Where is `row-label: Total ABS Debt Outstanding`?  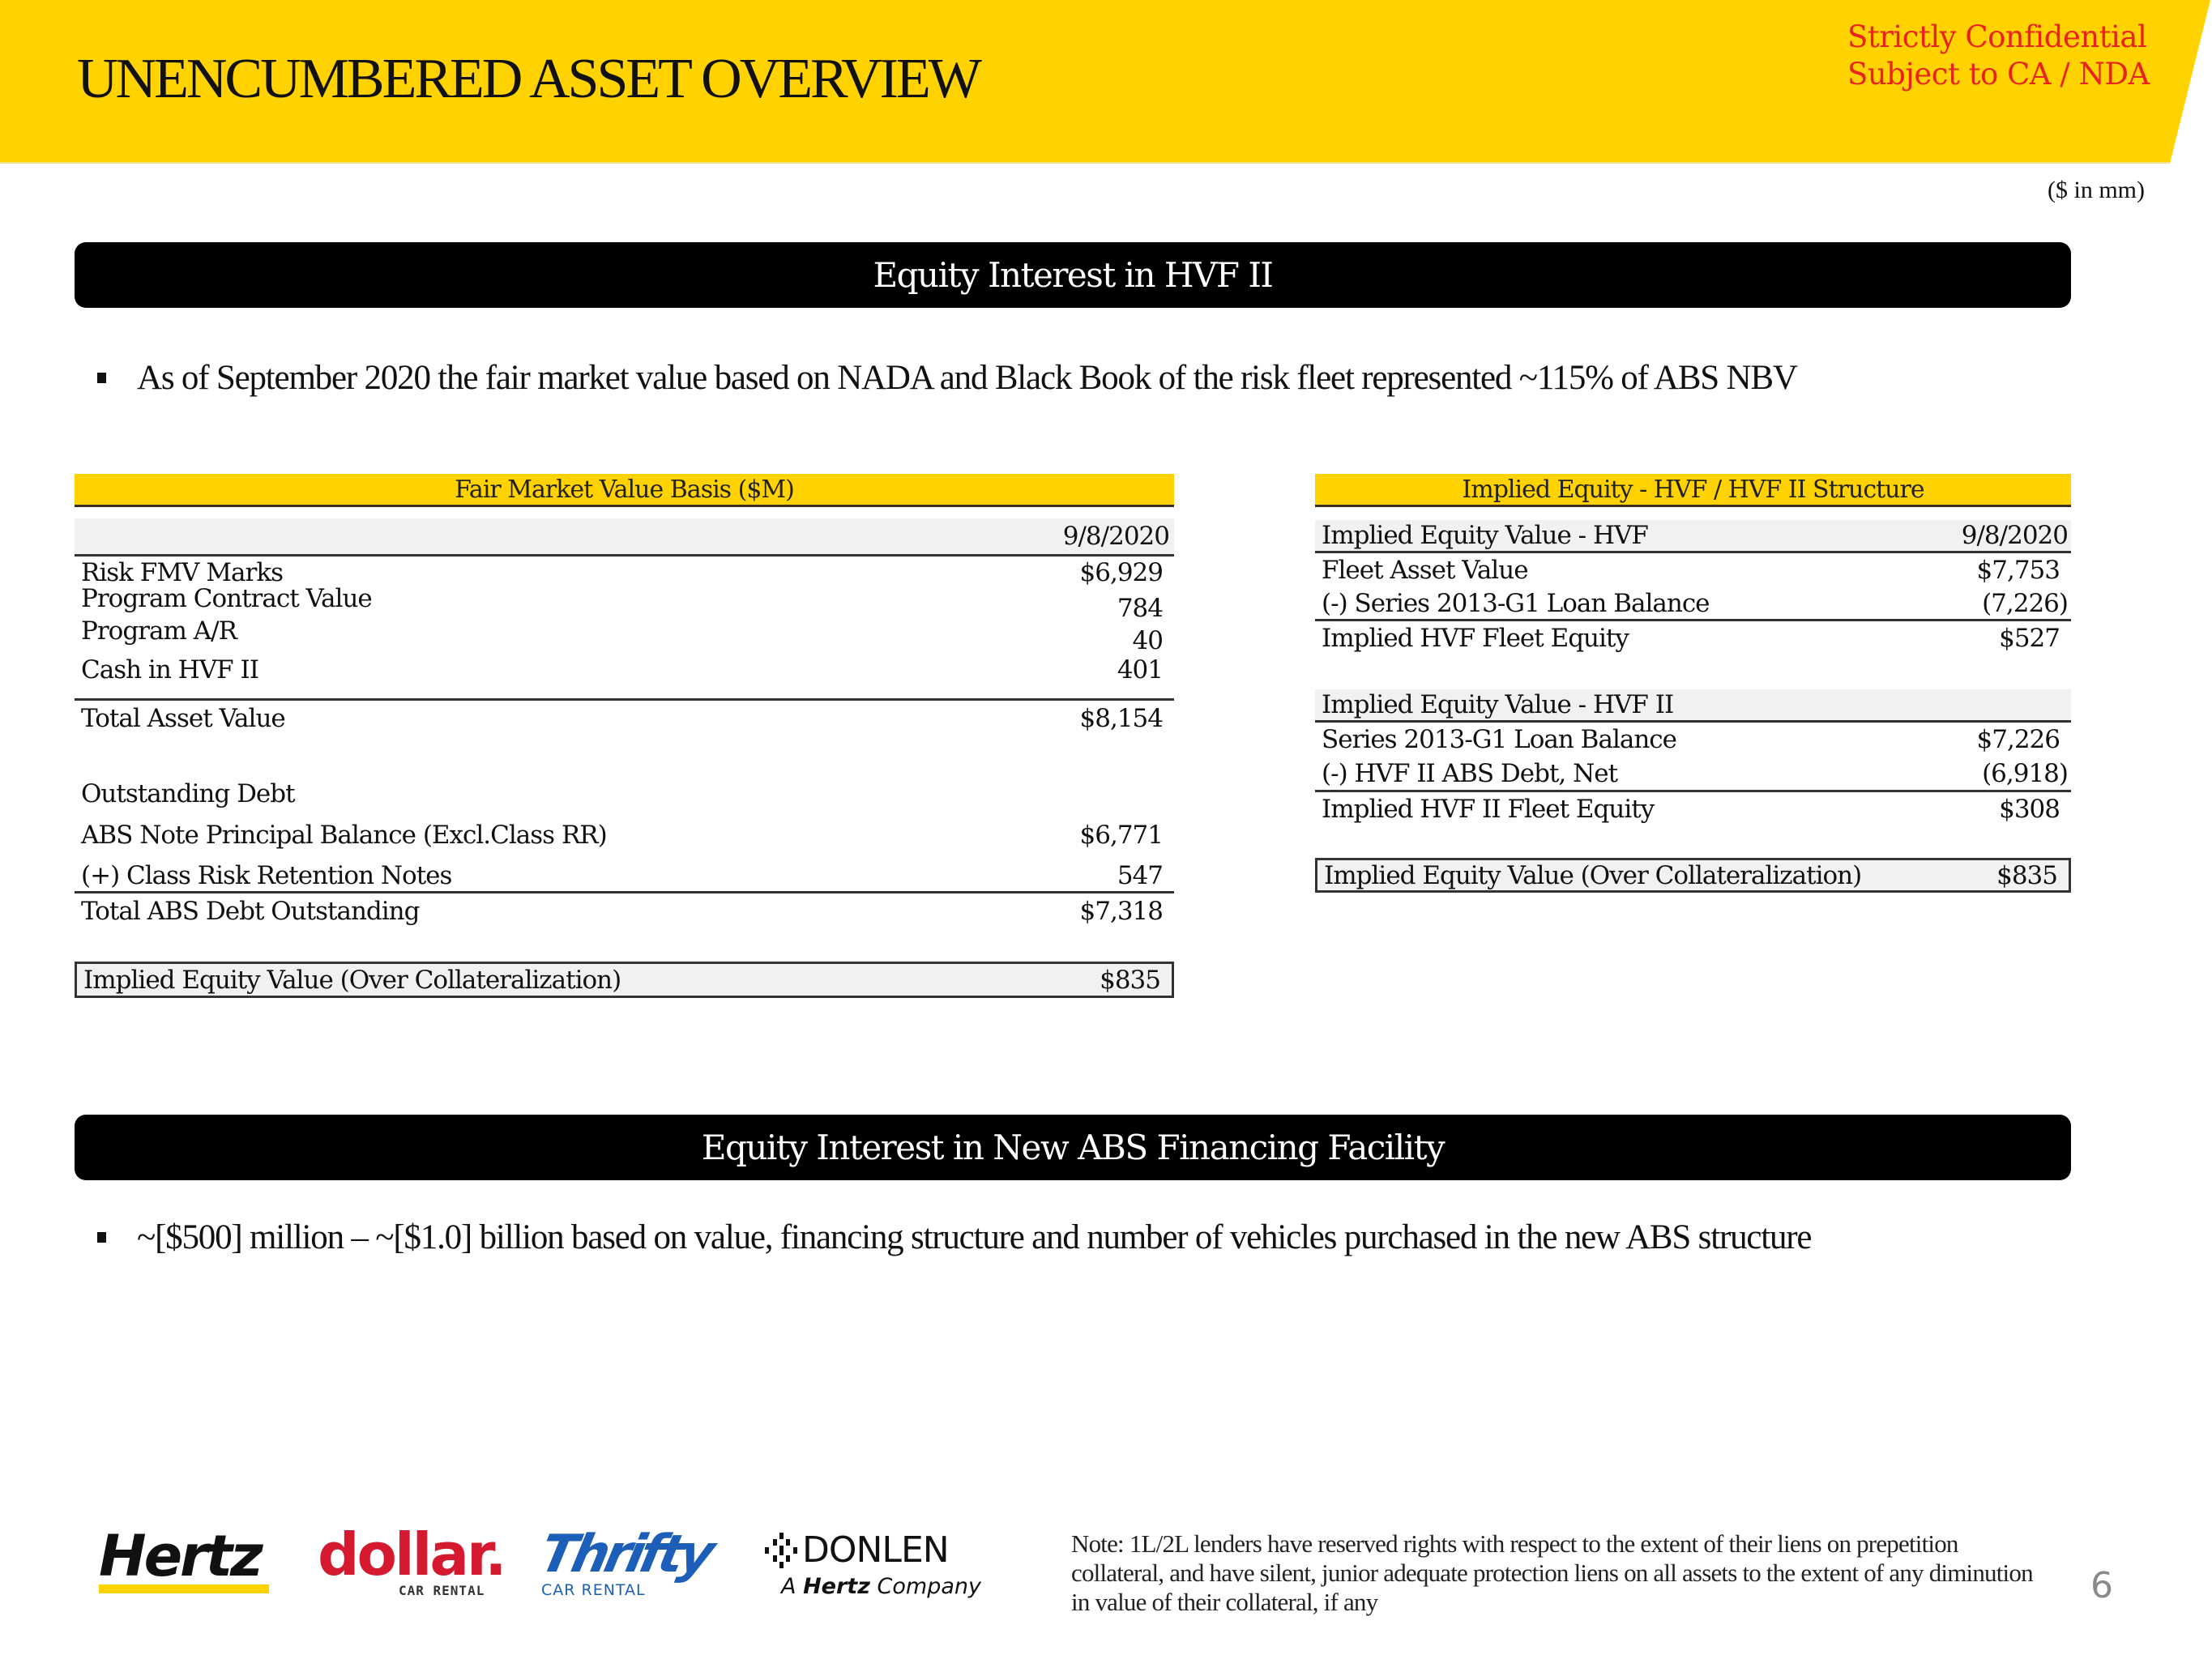 row-label: Total ABS Debt Outstanding is located at coordinates (250, 911).